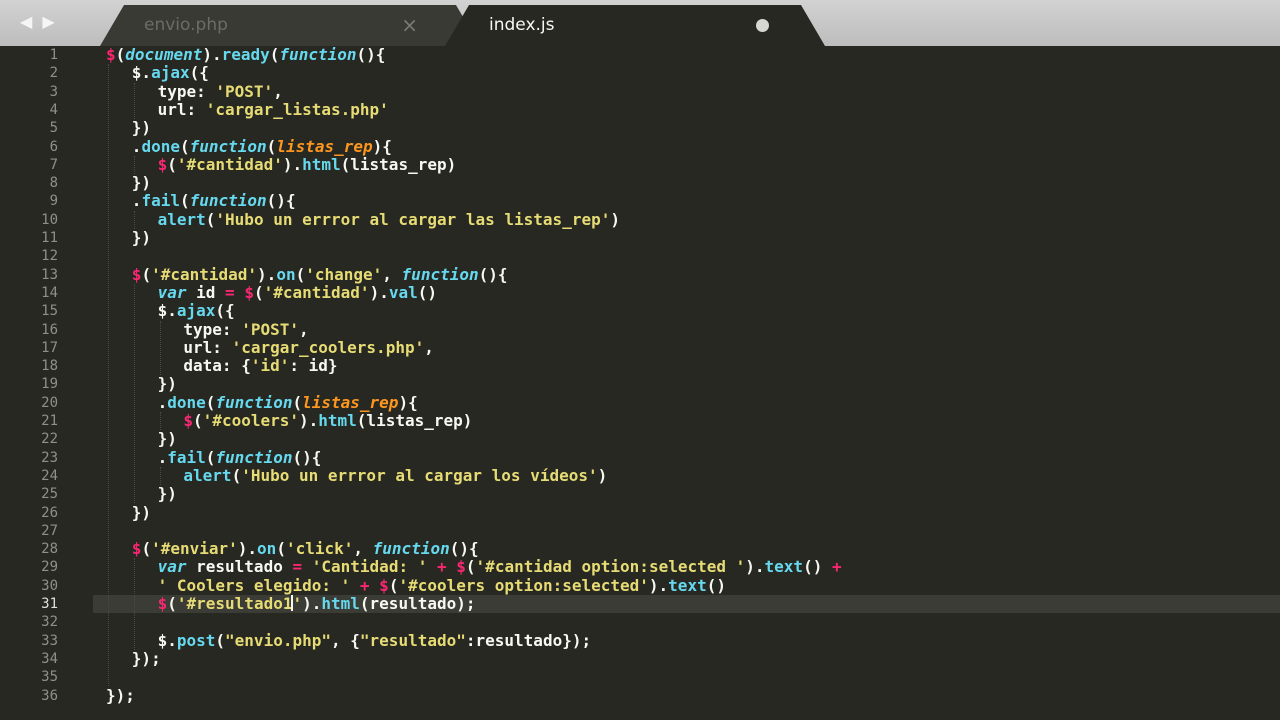 The image size is (1280, 720). What do you see at coordinates (49, 274) in the screenshot?
I see `line-number: 13` at bounding box center [49, 274].